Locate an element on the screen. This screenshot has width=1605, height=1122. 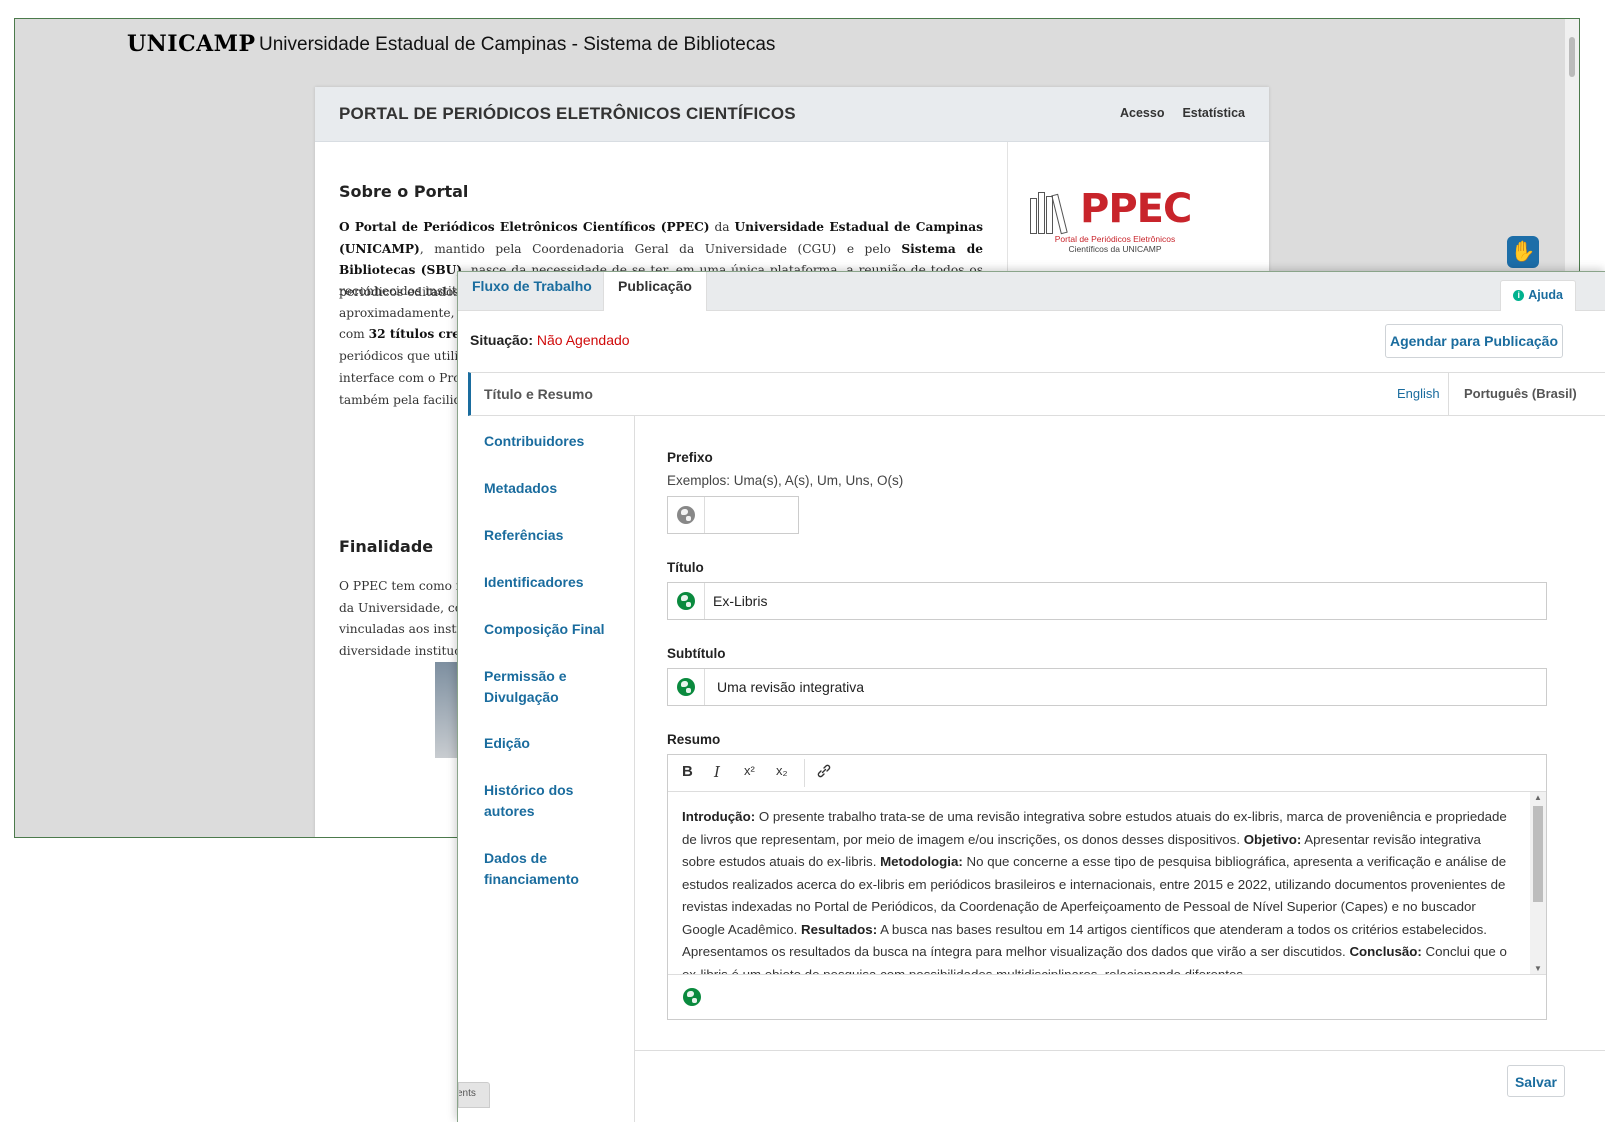
tab-workflow: Fluxo de Trabalho is located at coordinates (532, 291).